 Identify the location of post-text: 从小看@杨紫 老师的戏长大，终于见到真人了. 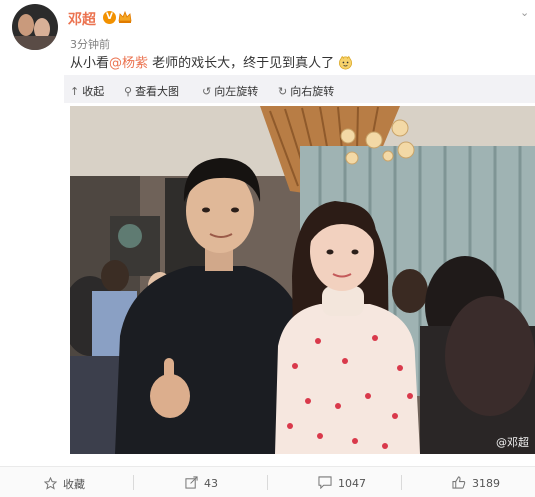
(211, 61).